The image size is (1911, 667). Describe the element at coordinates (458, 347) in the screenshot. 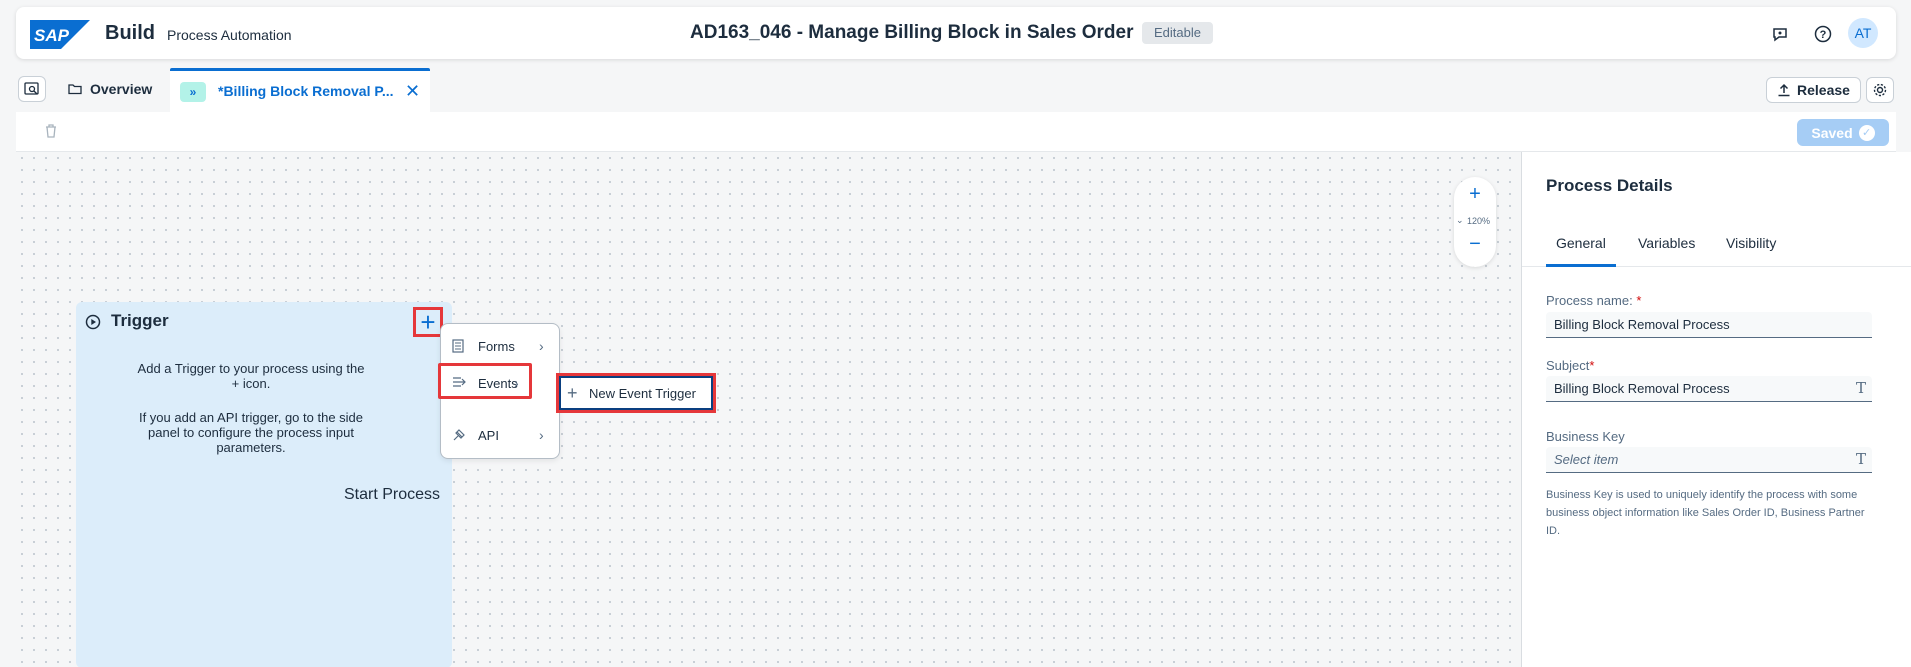

I see `form-icon` at that location.